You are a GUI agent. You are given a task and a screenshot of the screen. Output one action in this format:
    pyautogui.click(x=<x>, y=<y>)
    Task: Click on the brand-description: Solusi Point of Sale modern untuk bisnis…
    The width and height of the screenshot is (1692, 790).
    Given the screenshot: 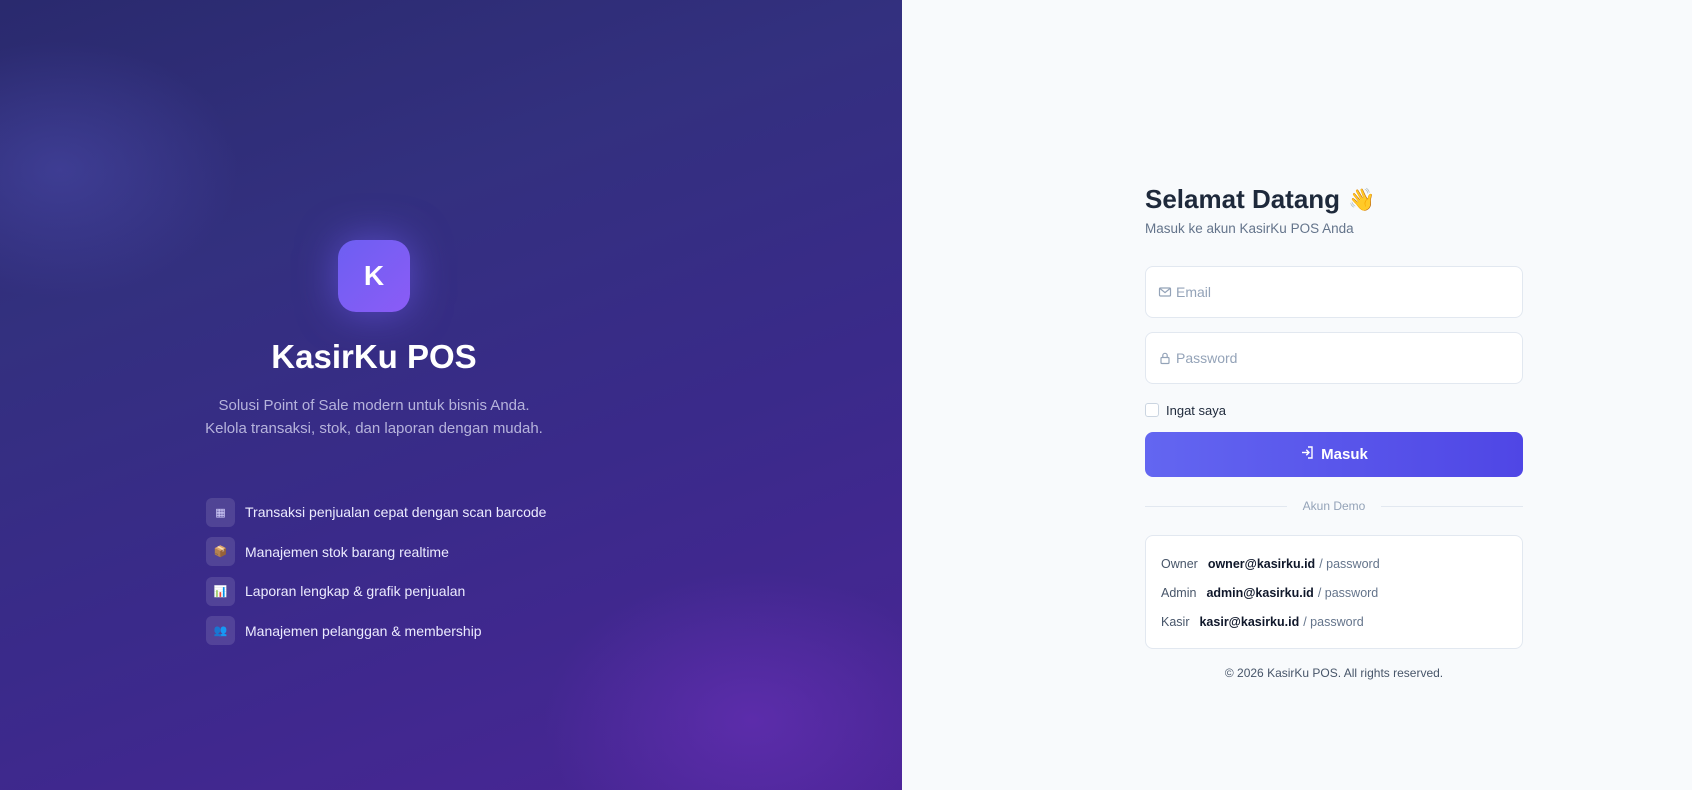 What is the action you would take?
    pyautogui.click(x=374, y=417)
    